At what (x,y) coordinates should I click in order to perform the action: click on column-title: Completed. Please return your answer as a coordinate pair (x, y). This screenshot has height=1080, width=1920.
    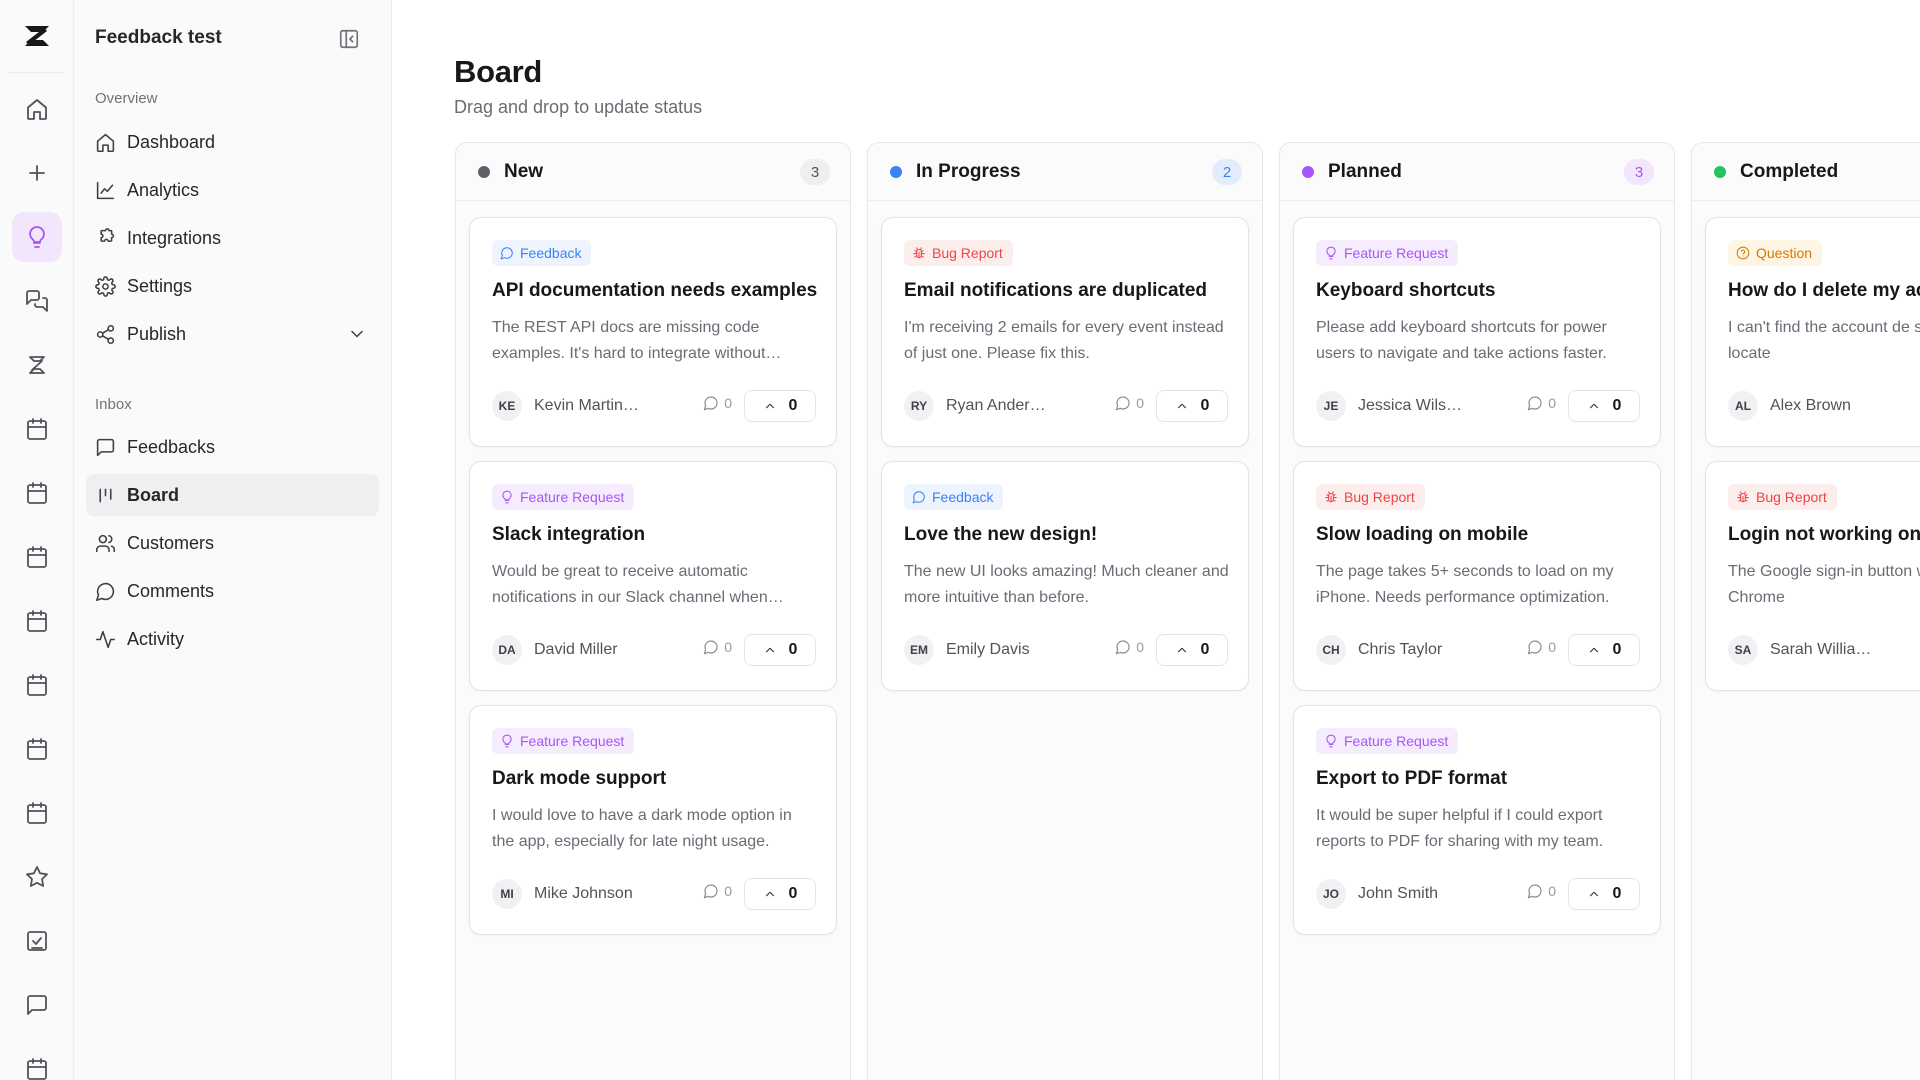
    Looking at the image, I should click on (1789, 171).